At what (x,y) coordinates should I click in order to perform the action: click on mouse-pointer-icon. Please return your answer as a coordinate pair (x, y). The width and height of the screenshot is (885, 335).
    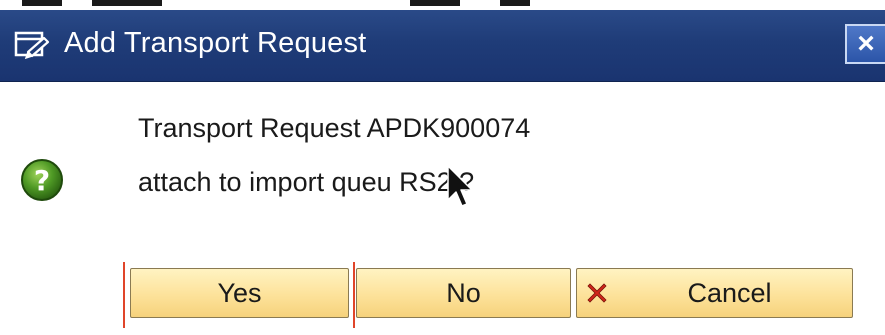
    Looking at the image, I should click on (460, 186).